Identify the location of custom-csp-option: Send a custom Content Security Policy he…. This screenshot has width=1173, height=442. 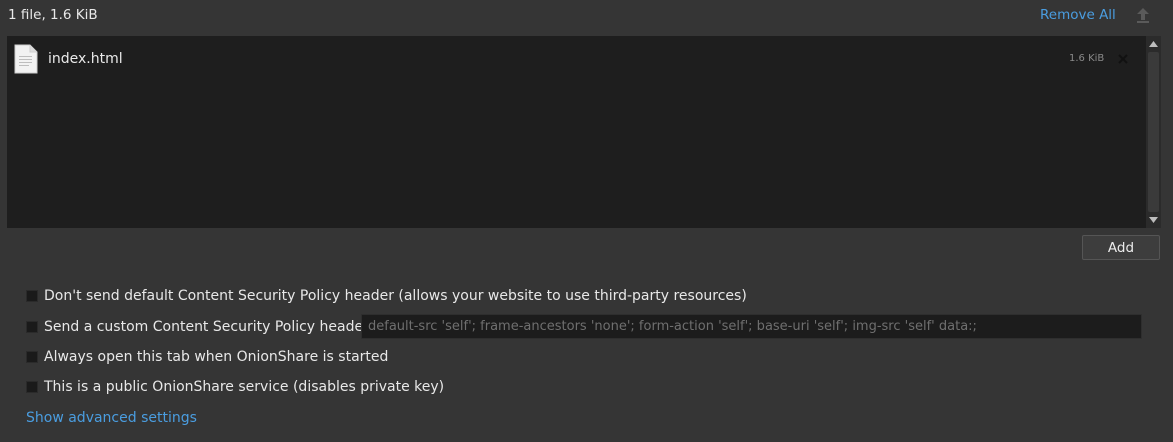
(197, 327).